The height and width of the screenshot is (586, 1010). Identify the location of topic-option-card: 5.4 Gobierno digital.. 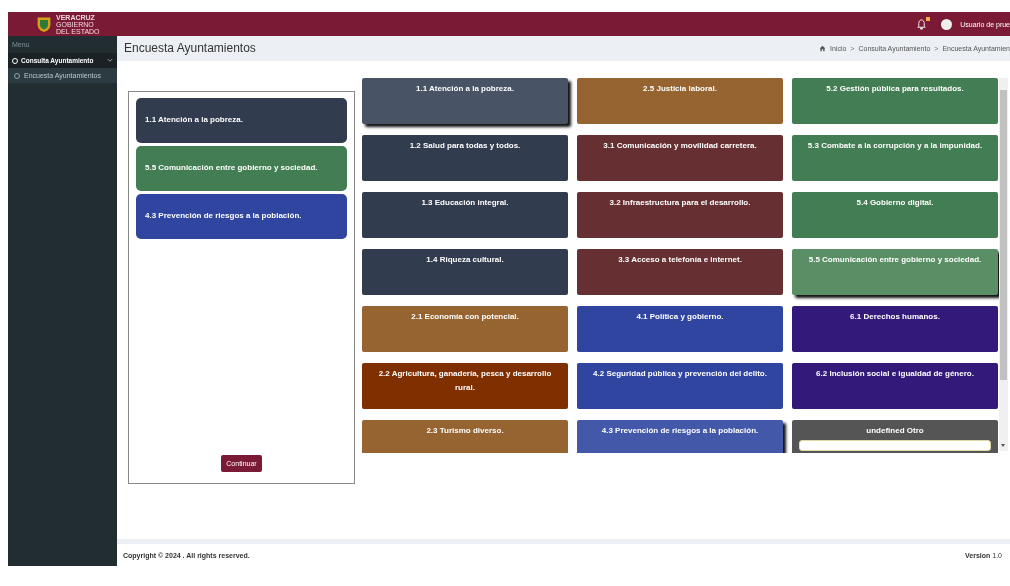
(895, 214).